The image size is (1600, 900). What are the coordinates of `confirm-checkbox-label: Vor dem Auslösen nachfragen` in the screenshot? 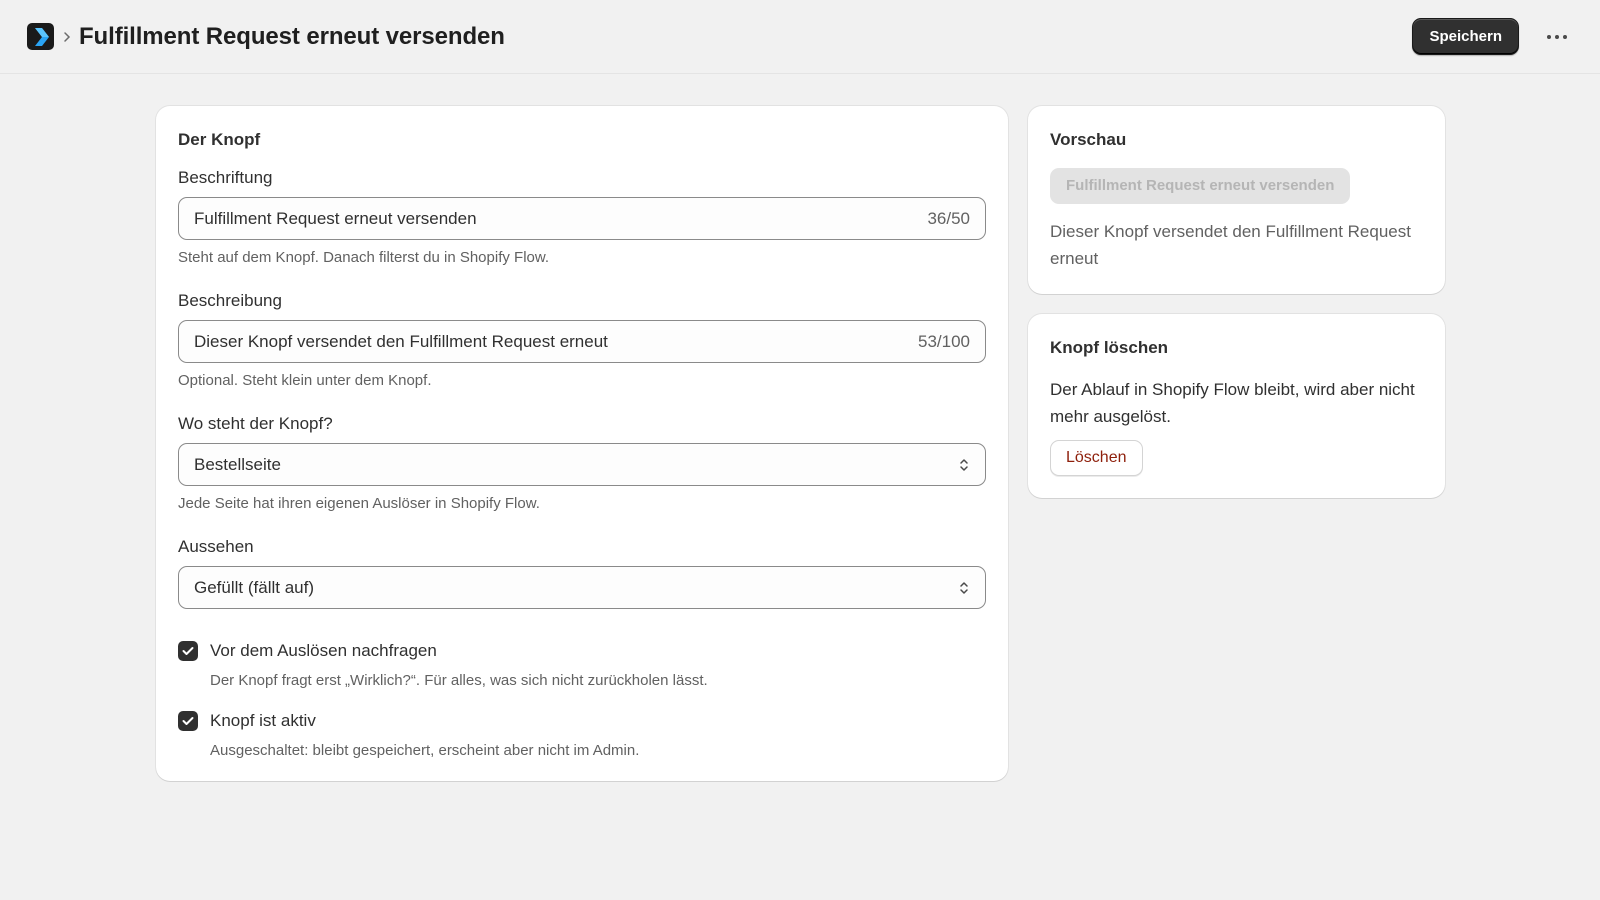 It's located at (459, 651).